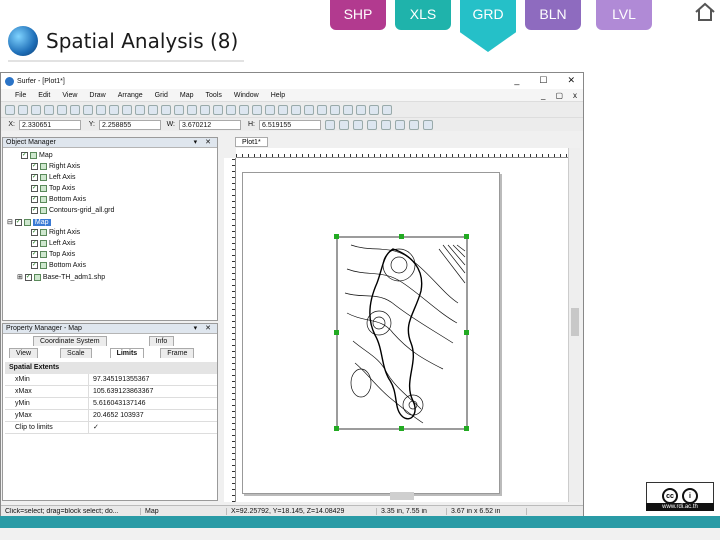 This screenshot has width=720, height=540. What do you see at coordinates (58, 199) in the screenshot?
I see `tree-item-bottom-axis: ✓ Bottom Axis` at bounding box center [58, 199].